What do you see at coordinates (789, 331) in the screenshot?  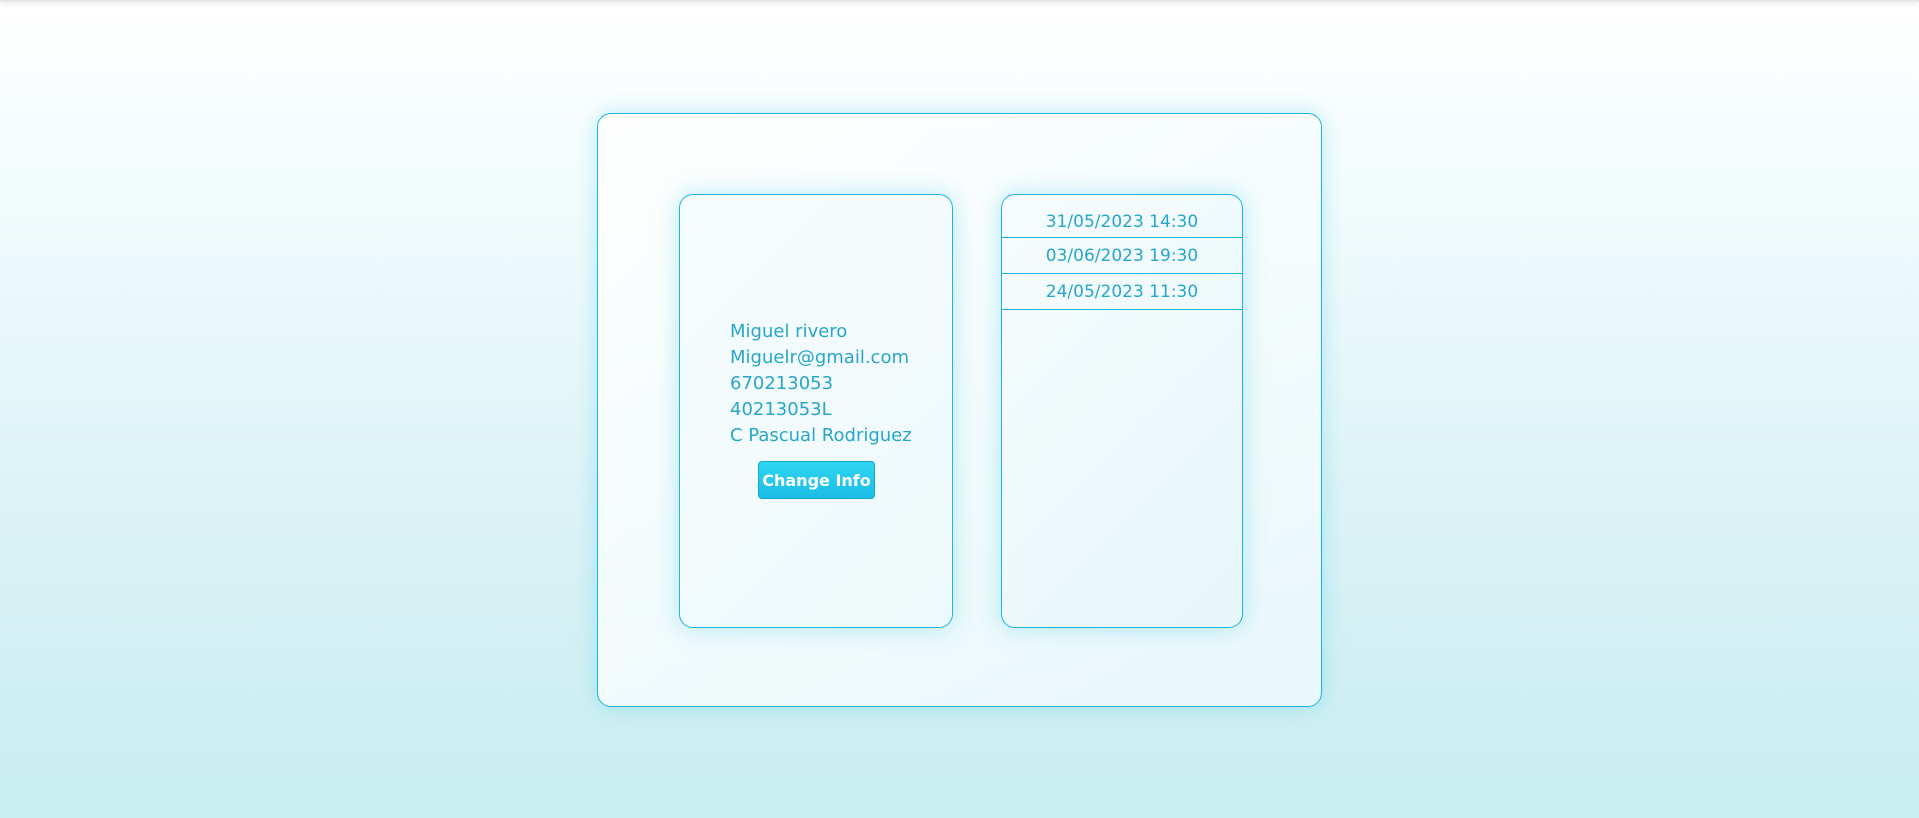 I see `profile-name: Miguel rivero` at bounding box center [789, 331].